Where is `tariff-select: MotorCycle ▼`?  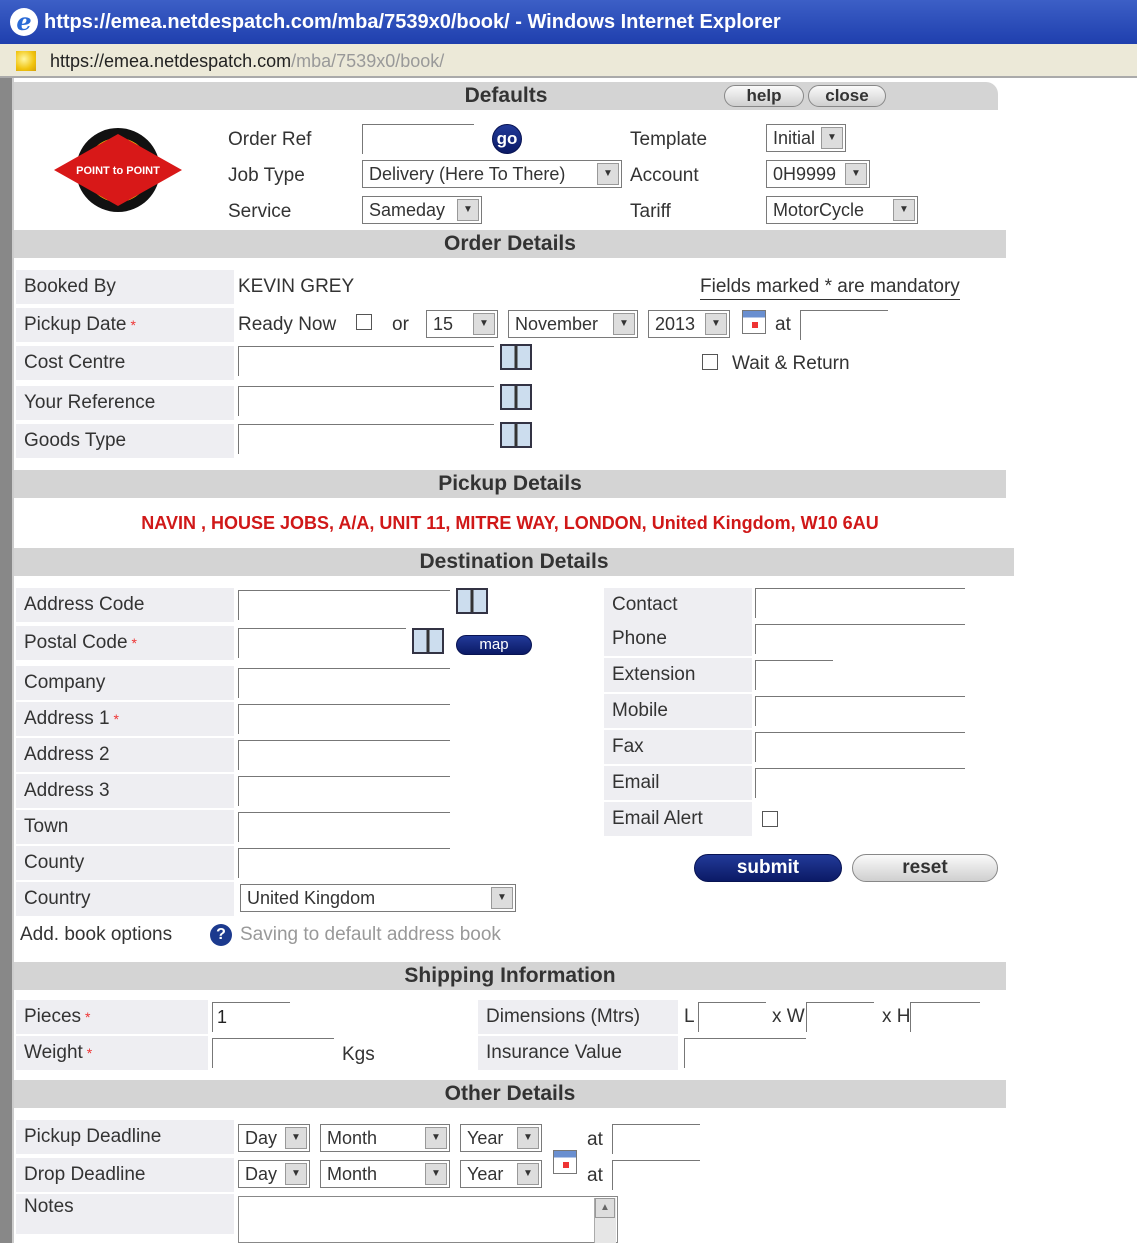
tariff-select: MotorCycle ▼ is located at coordinates (842, 210).